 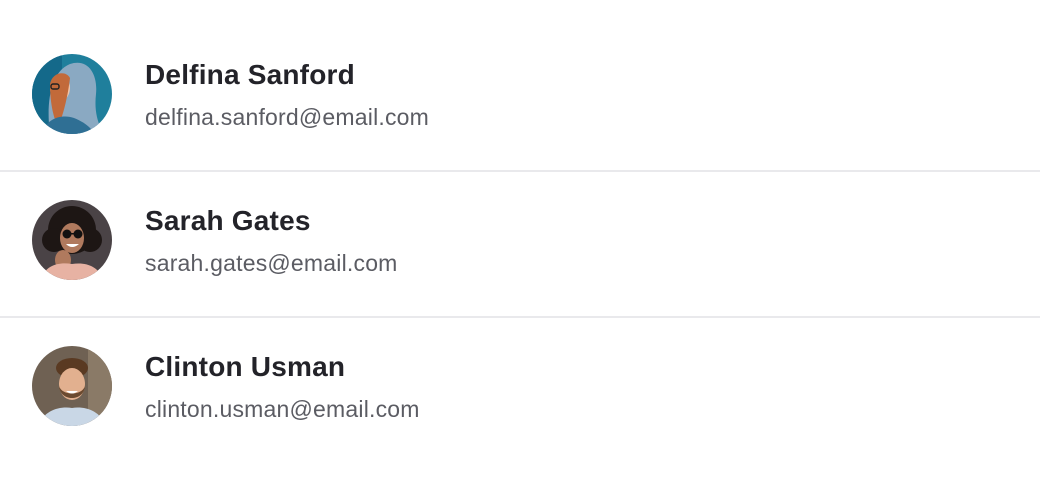 I want to click on contact-name: Clinton Usman, so click(x=245, y=366).